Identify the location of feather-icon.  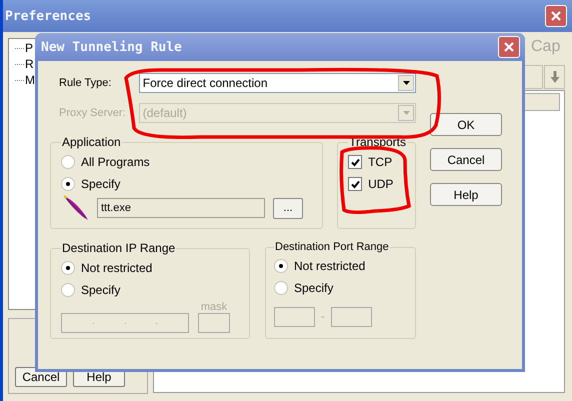
(76, 208).